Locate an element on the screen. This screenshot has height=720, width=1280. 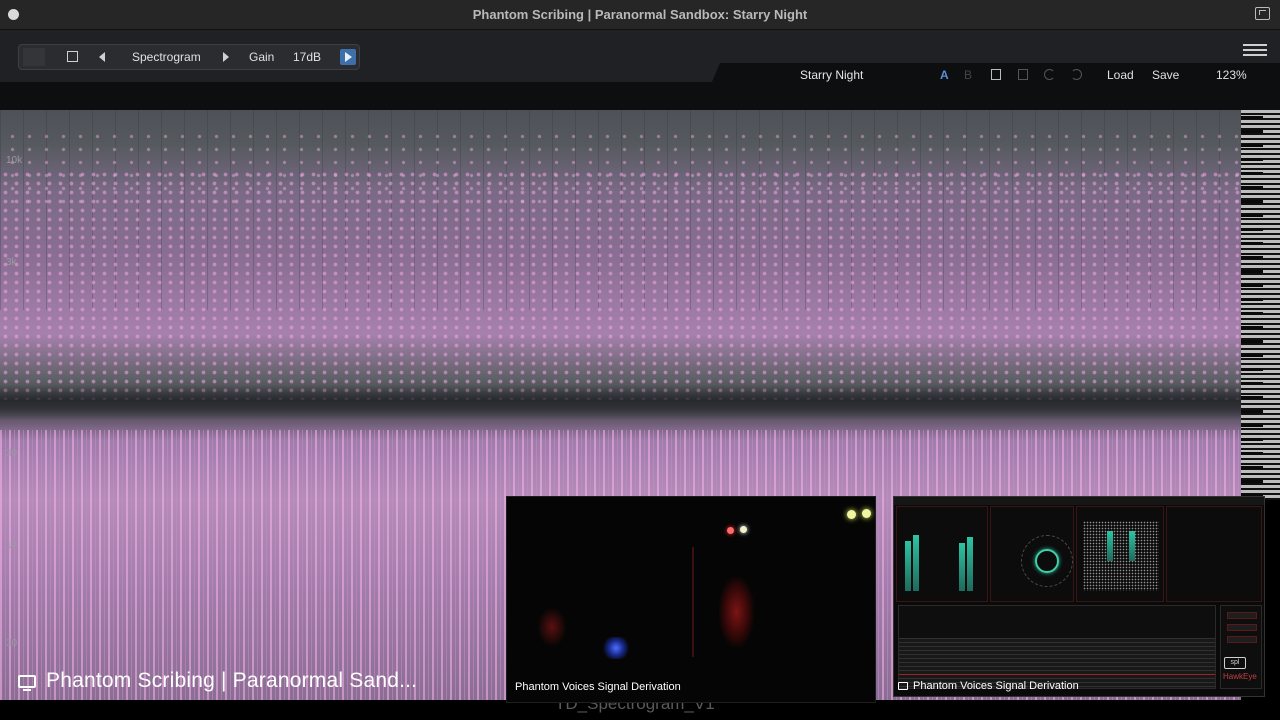
freq-label-30: 30 is located at coordinates (12, 453).